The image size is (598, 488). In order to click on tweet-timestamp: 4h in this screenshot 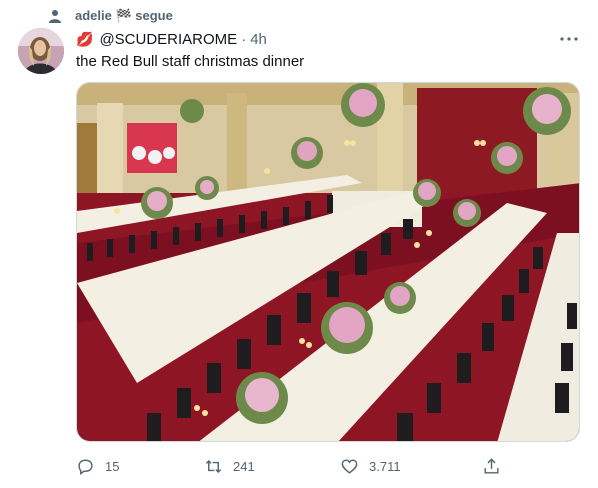, I will do `click(258, 39)`.